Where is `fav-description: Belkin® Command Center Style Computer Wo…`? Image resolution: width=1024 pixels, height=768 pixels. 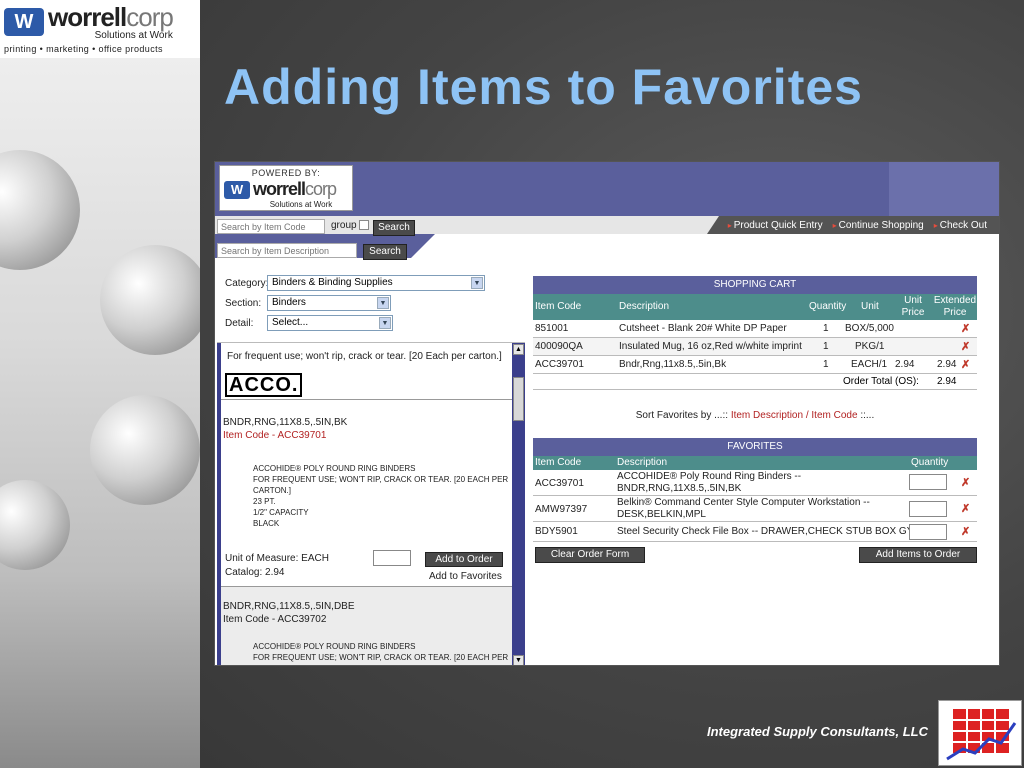
fav-description: Belkin® Command Center Style Computer Wo… is located at coordinates (743, 502).